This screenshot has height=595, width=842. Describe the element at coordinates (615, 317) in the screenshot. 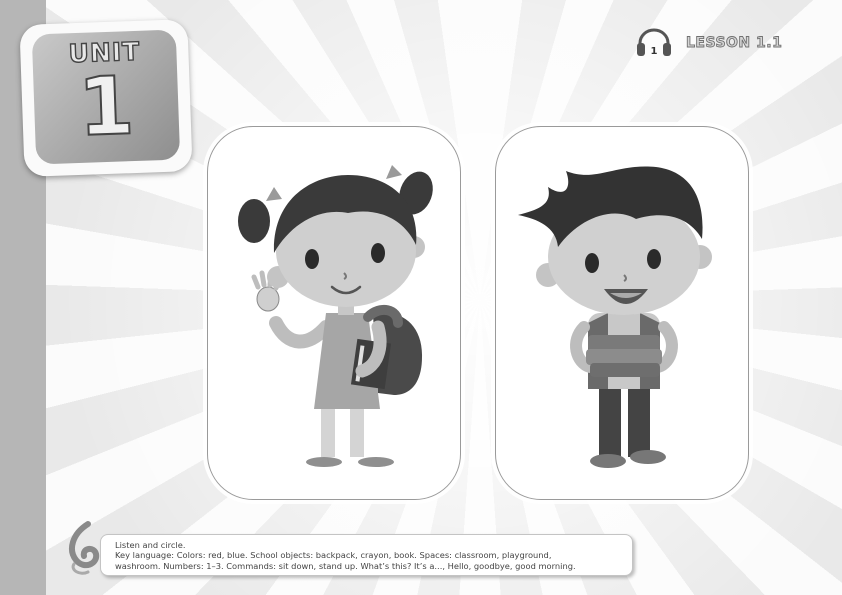

I see `boy-illustration` at that location.